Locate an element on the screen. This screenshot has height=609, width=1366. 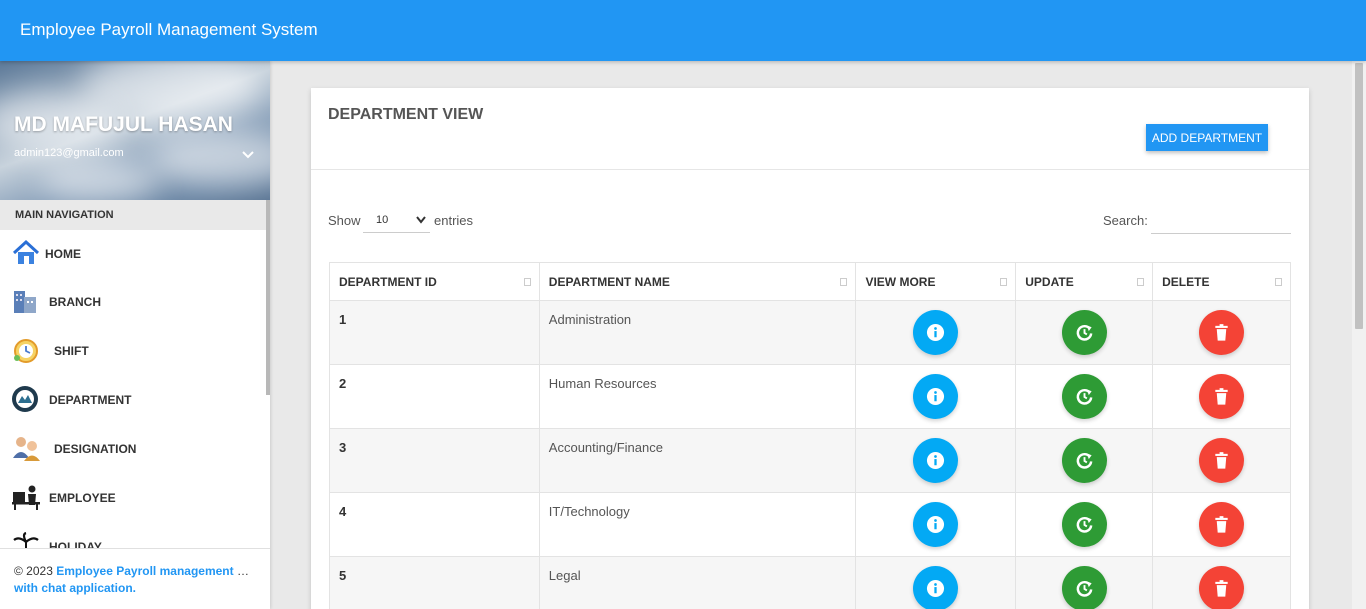
palm-tree-icon is located at coordinates (26, 540).